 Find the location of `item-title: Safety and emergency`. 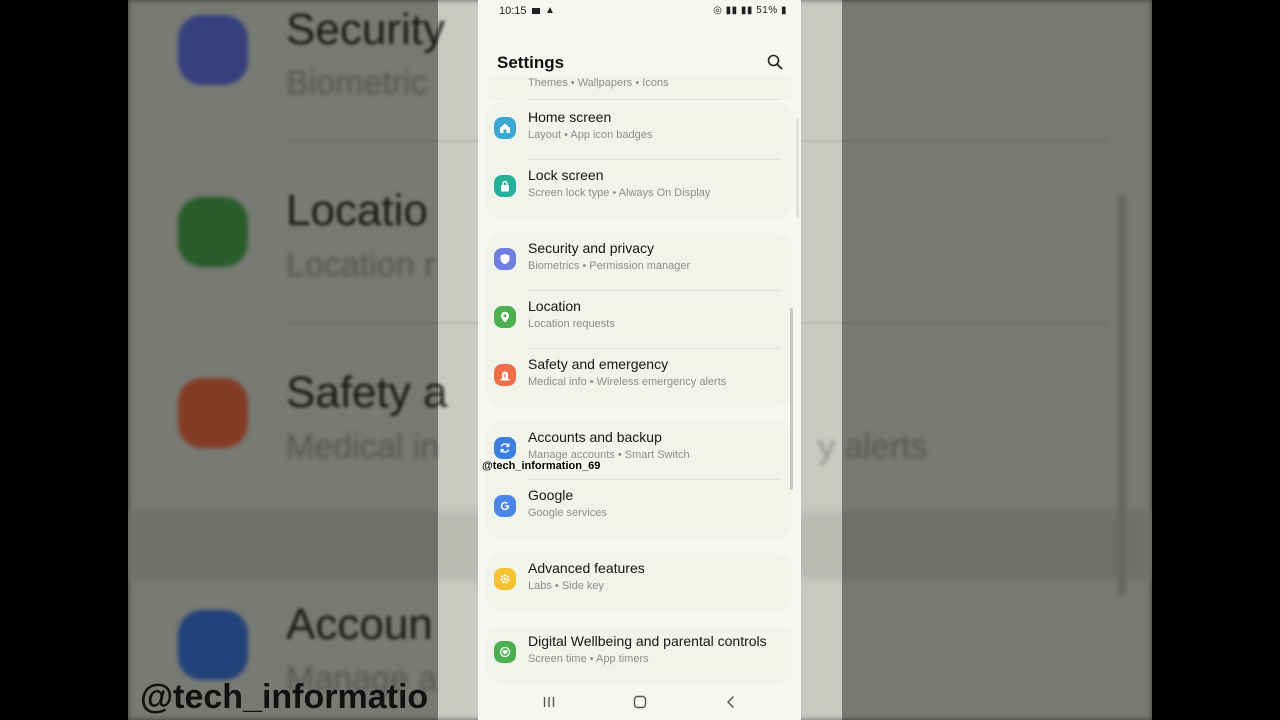

item-title: Safety and emergency is located at coordinates (598, 364).